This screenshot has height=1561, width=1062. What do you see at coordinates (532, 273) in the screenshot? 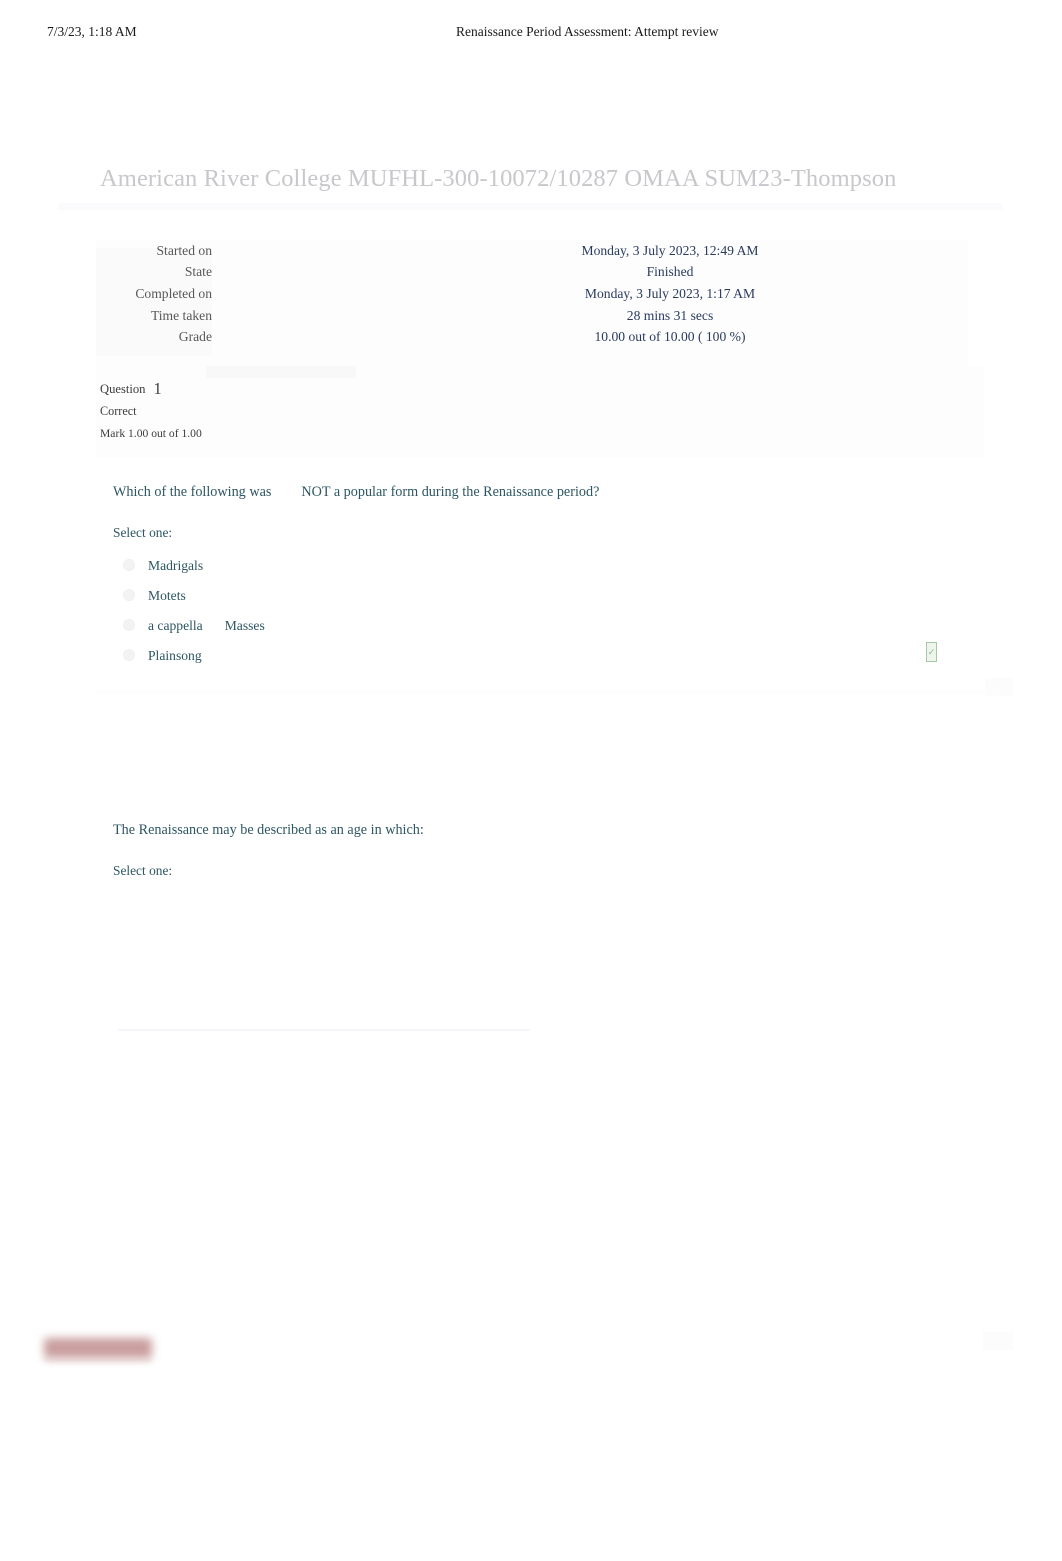
I see `table-row: State Finished` at bounding box center [532, 273].